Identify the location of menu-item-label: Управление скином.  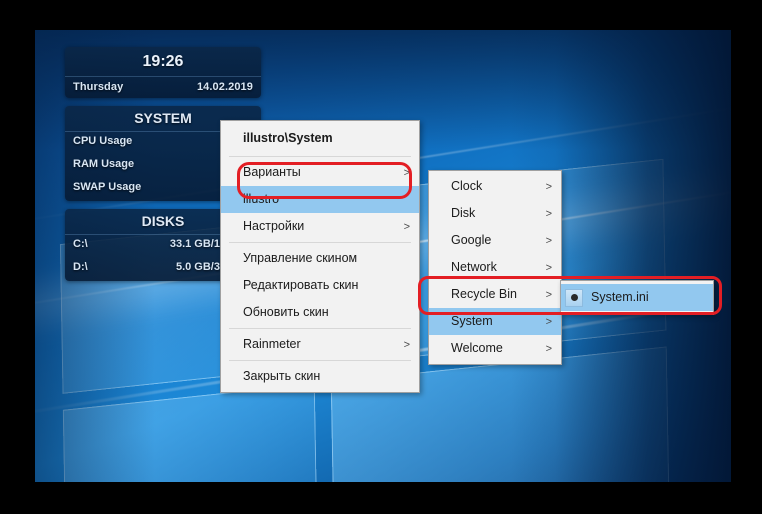
(300, 258).